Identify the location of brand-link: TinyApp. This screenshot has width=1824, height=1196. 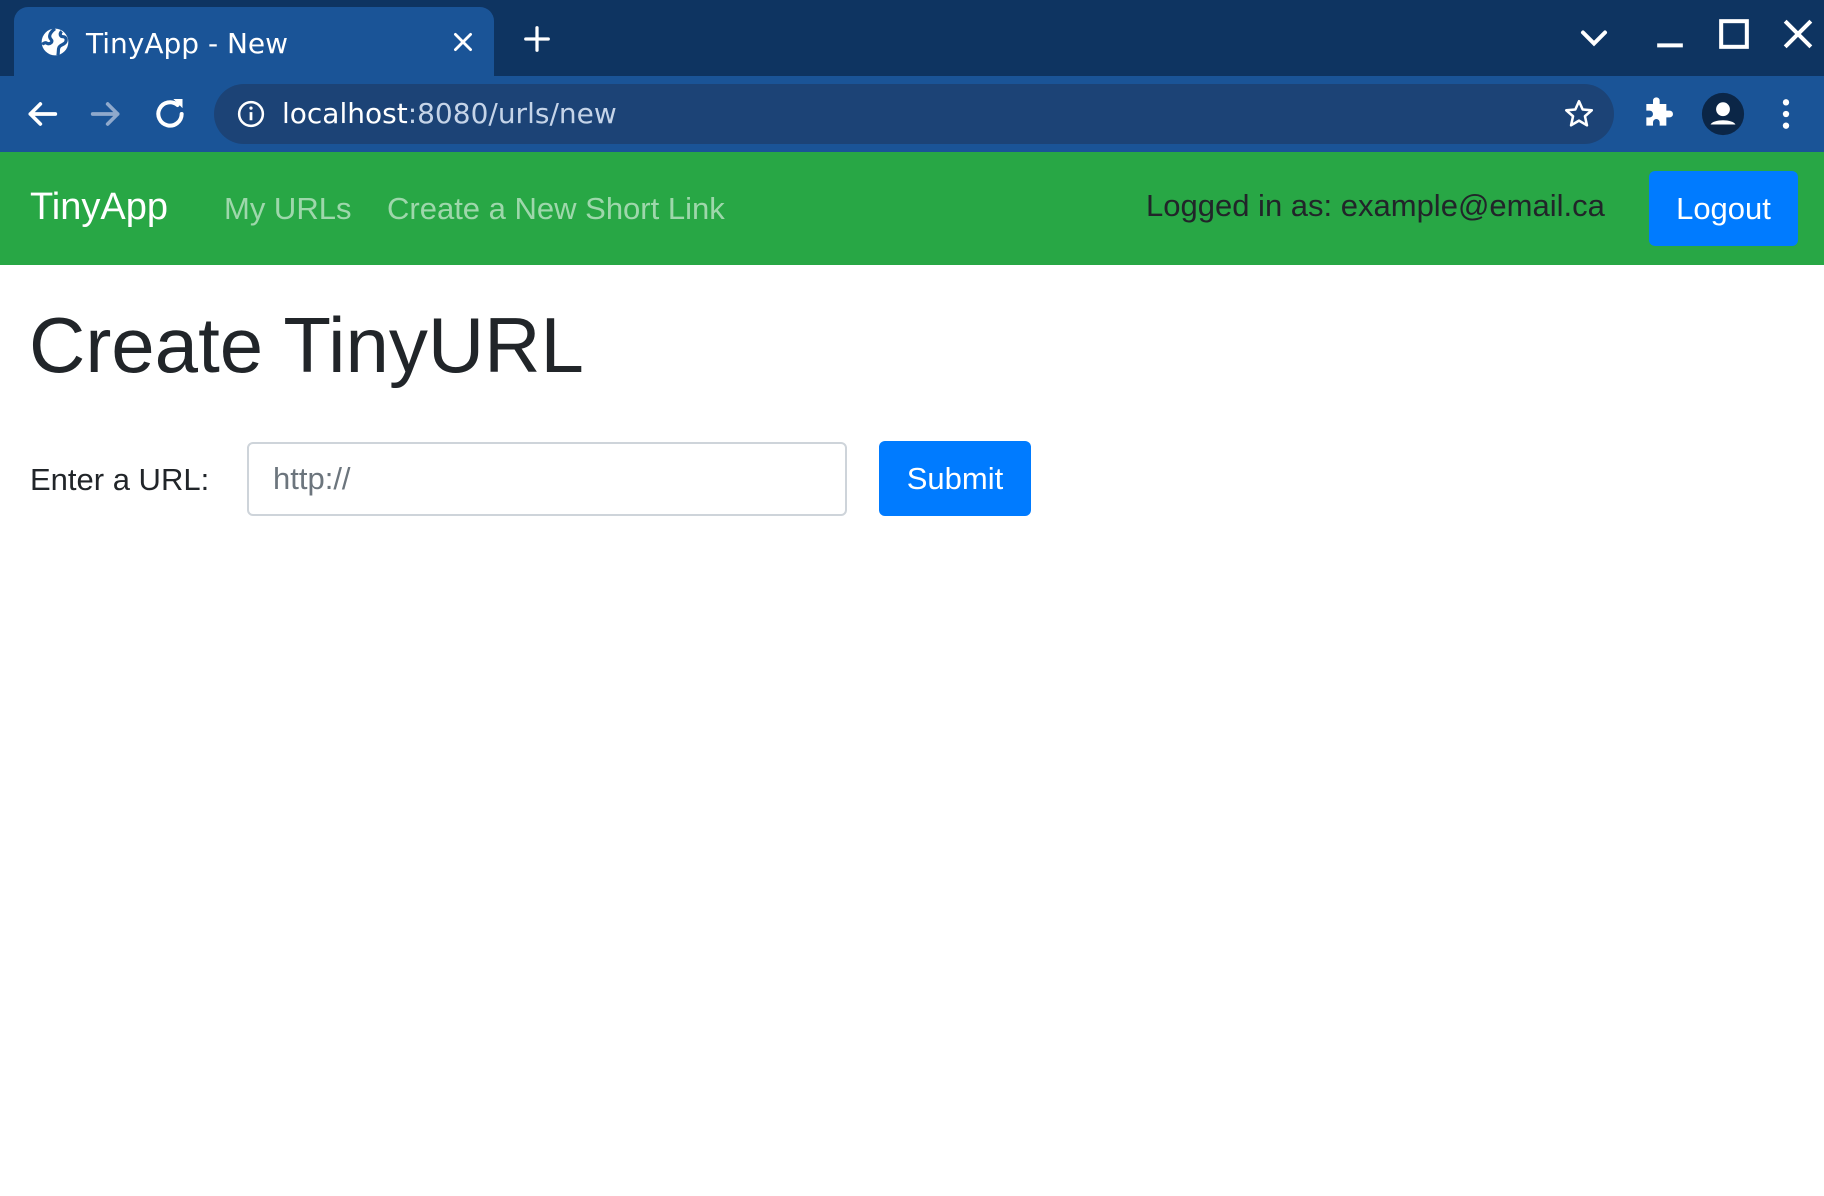
(99, 207).